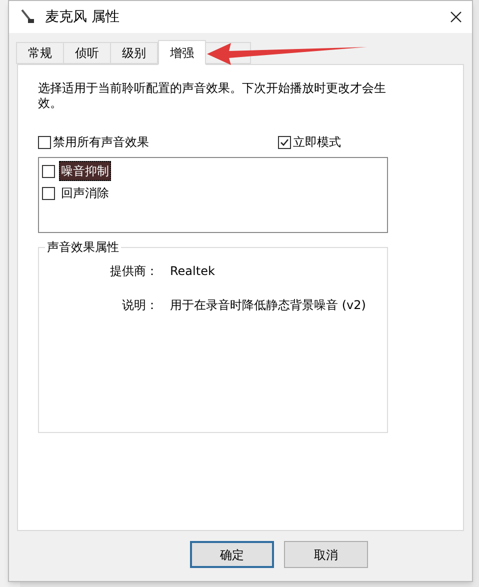  I want to click on effect-label: 回声消除, so click(85, 193).